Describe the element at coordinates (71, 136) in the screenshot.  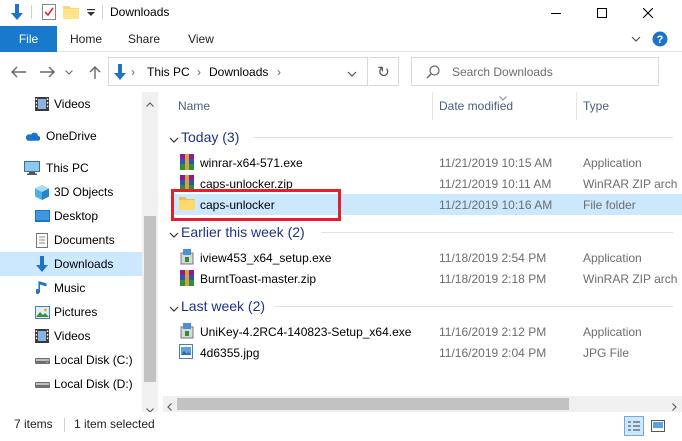
I see `nav-item-onedrive: OneDrive` at that location.